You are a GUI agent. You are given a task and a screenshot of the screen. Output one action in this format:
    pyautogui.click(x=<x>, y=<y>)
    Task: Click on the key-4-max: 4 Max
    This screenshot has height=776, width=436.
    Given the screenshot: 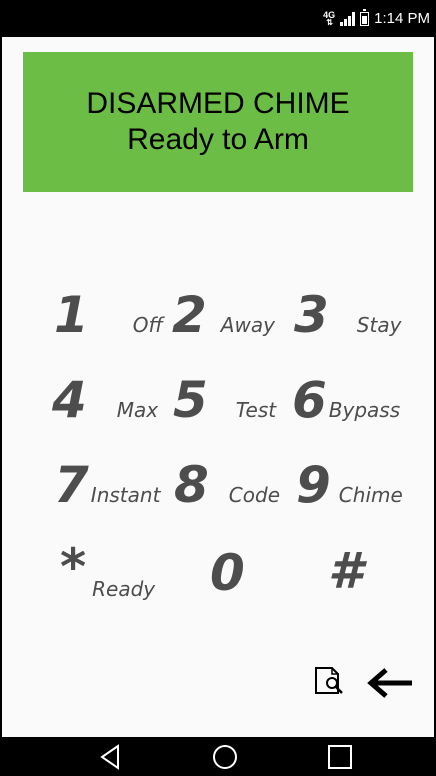 What is the action you would take?
    pyautogui.click(x=105, y=400)
    